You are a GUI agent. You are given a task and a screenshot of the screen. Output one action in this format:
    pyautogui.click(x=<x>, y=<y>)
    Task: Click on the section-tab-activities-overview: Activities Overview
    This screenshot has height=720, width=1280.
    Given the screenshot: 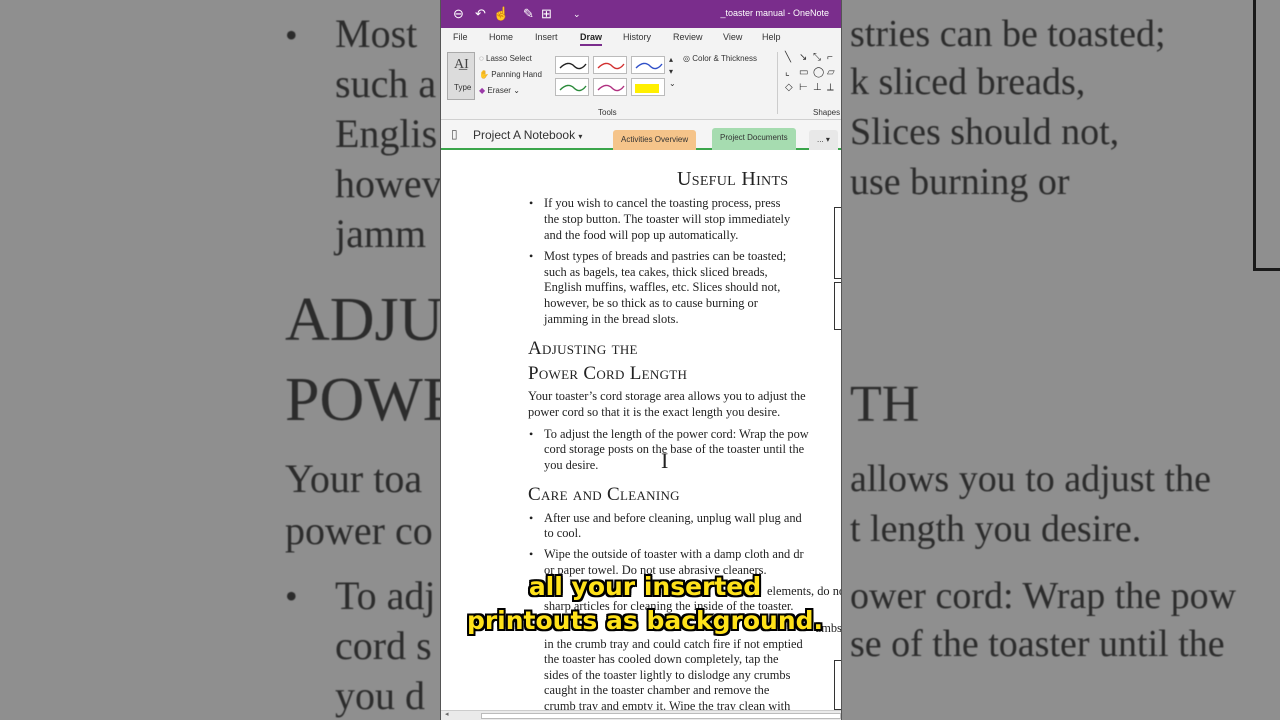 What is the action you would take?
    pyautogui.click(x=655, y=140)
    